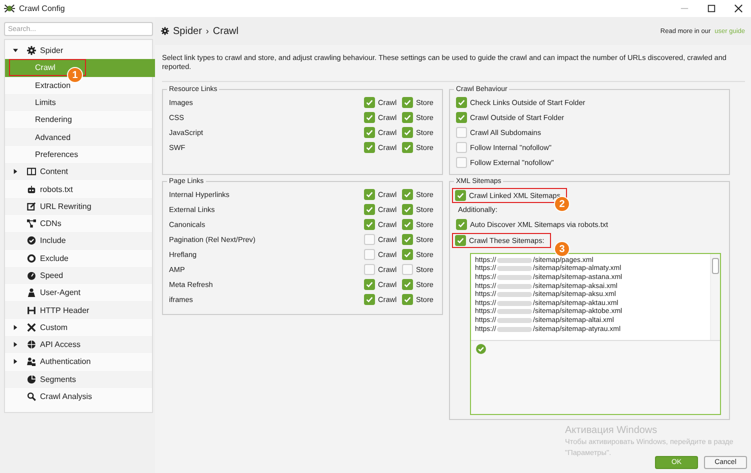 The image size is (751, 473). I want to click on tree-item: URL Rewriting, so click(78, 206).